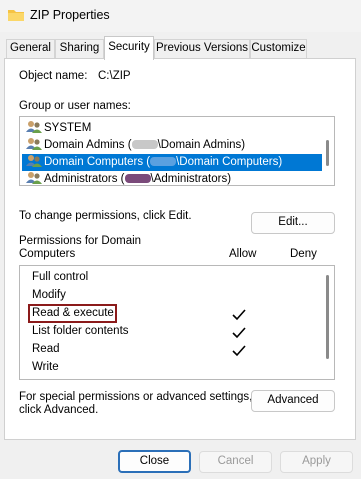  Describe the element at coordinates (60, 277) in the screenshot. I see `permission-full-control: Full control` at that location.